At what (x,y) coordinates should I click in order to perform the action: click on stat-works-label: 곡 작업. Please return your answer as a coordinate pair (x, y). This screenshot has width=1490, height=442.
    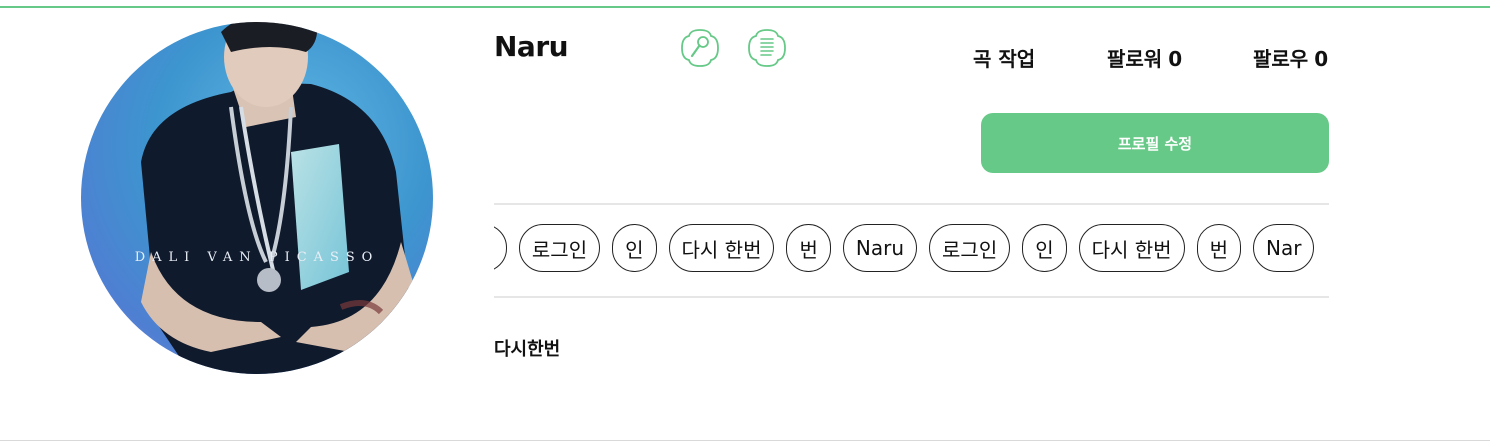
    Looking at the image, I should click on (1004, 59).